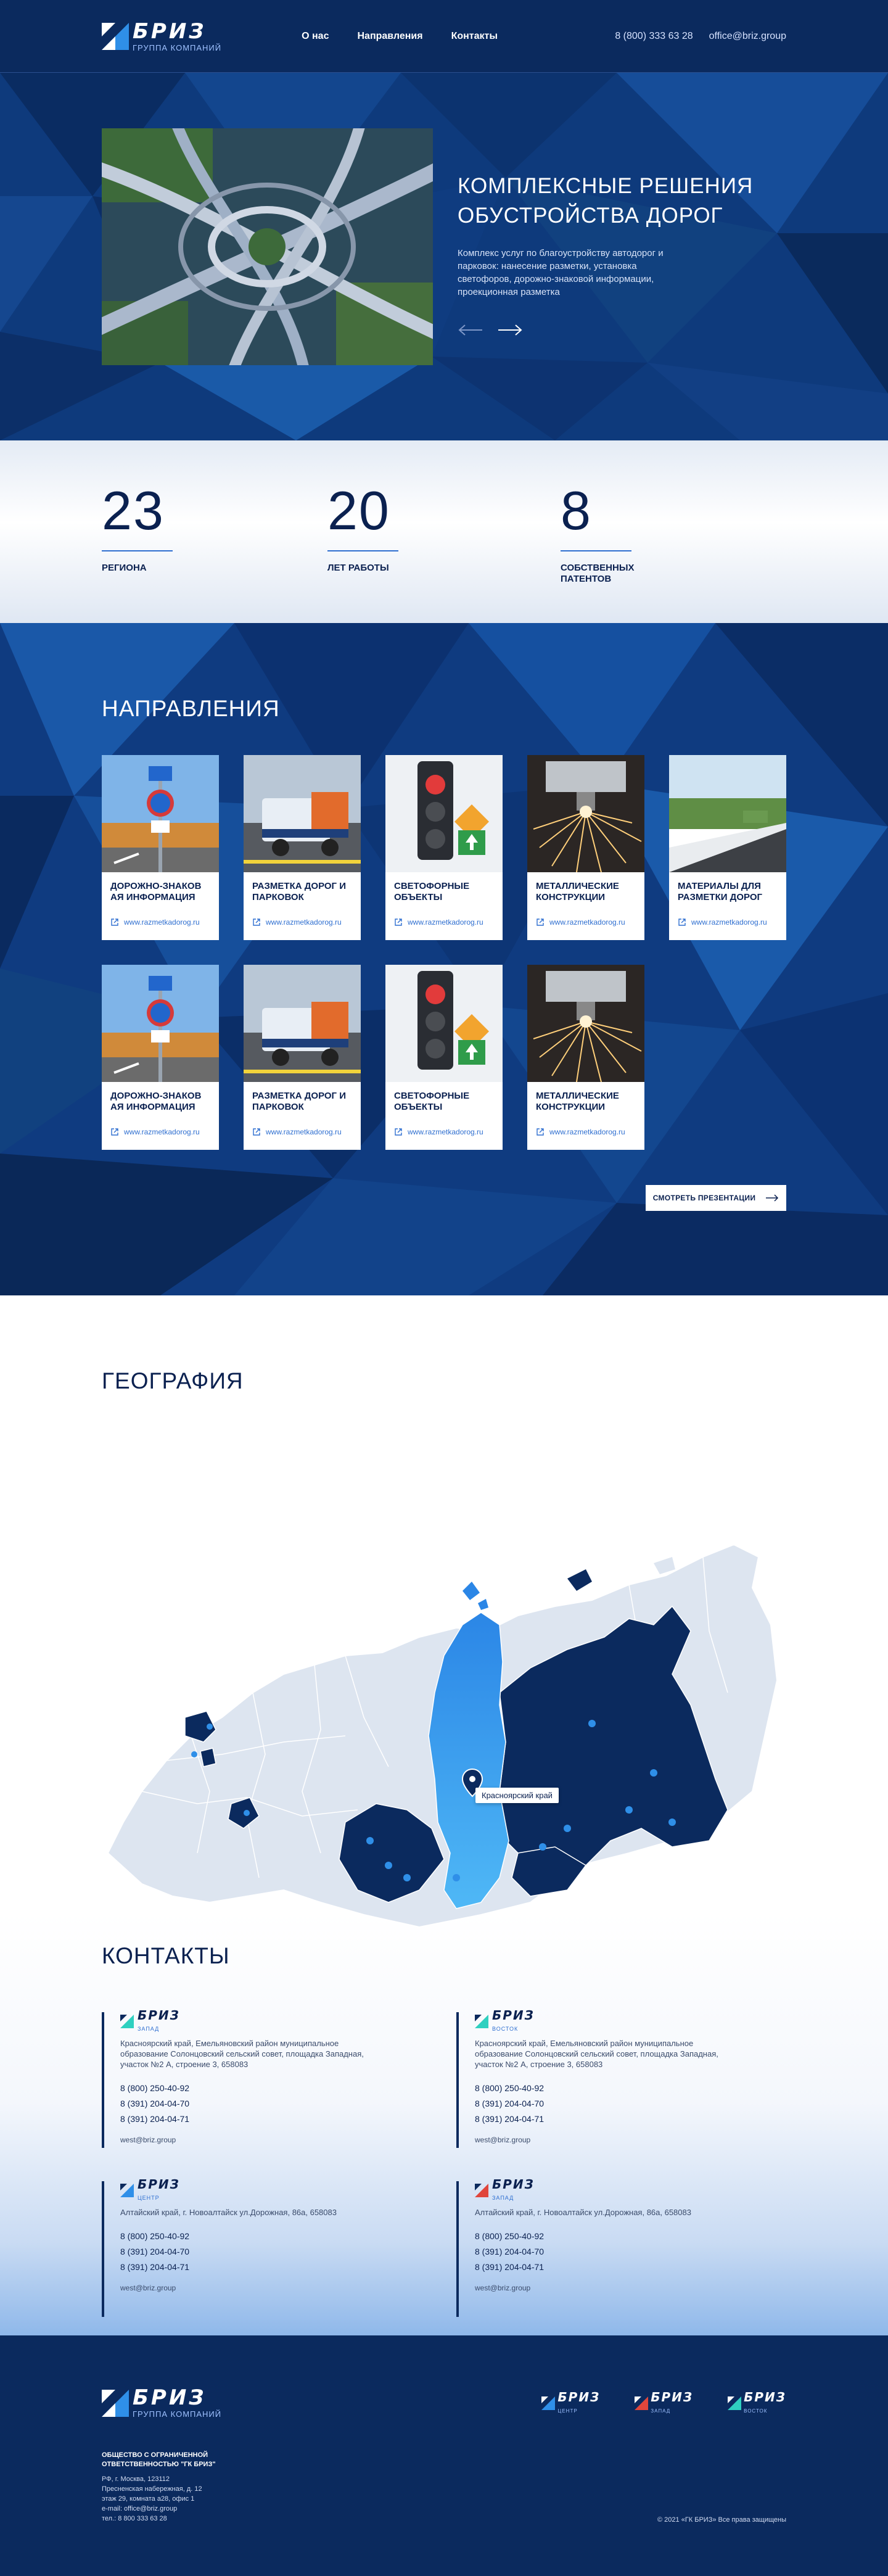  I want to click on footer-email: e-mail: office@briz.group, so click(176, 2509).